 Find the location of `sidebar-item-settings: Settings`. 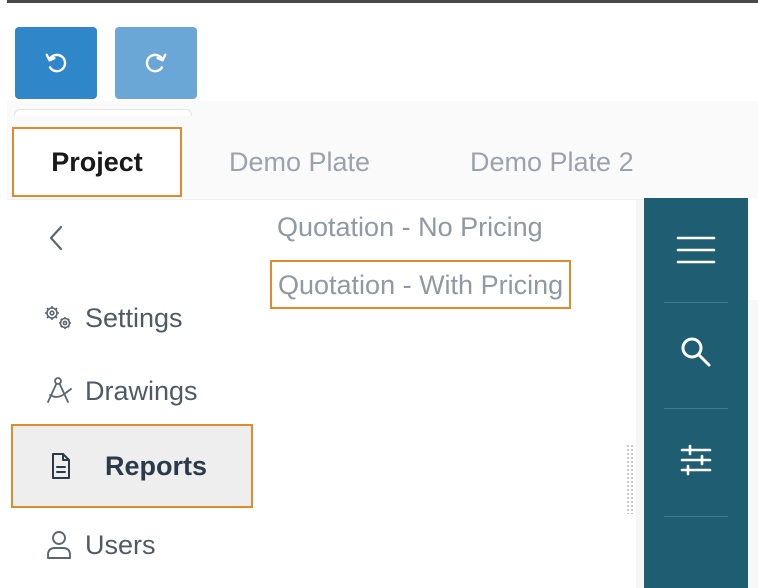

sidebar-item-settings: Settings is located at coordinates (136, 318).